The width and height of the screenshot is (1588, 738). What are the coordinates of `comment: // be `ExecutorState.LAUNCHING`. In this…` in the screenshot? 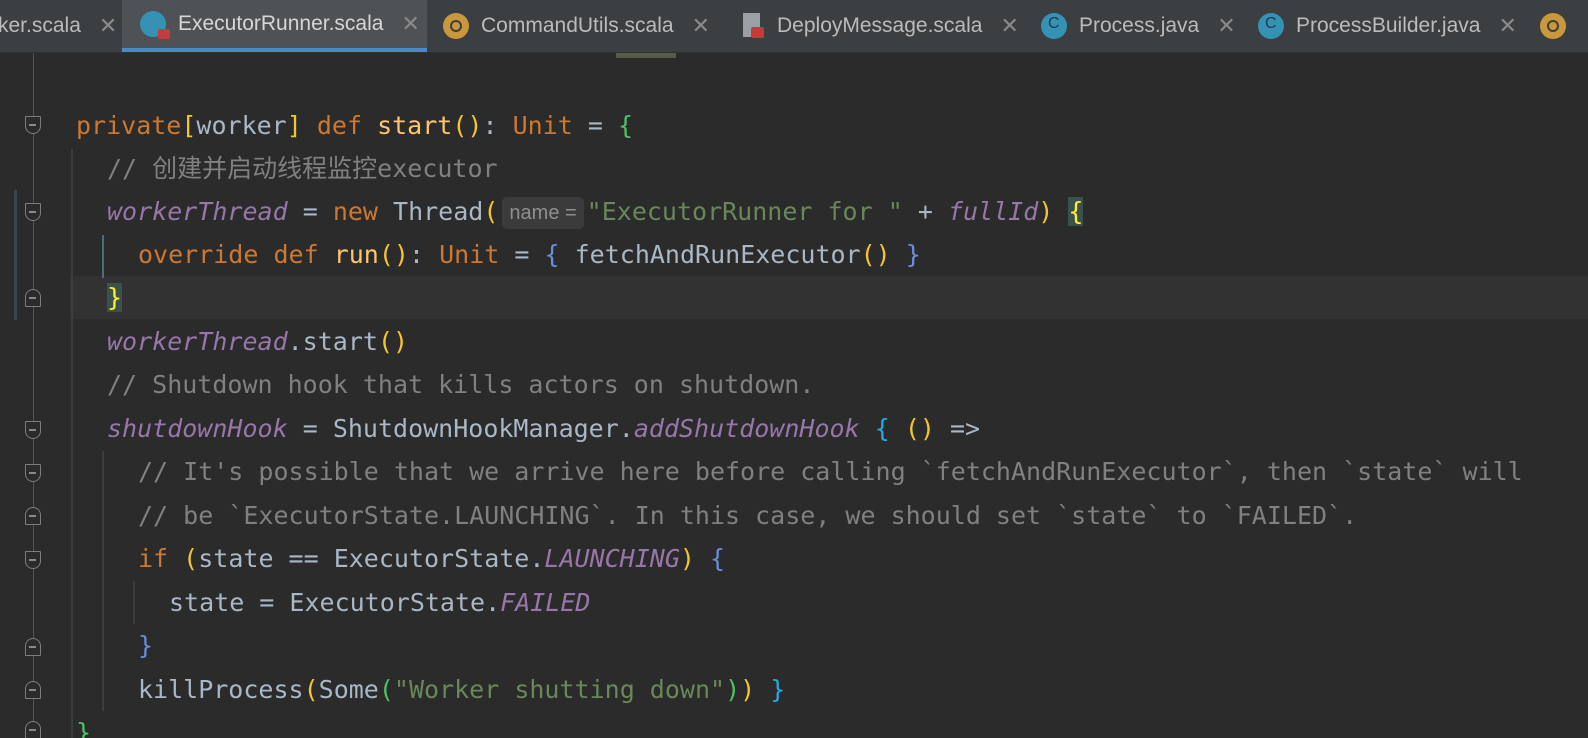 It's located at (748, 515).